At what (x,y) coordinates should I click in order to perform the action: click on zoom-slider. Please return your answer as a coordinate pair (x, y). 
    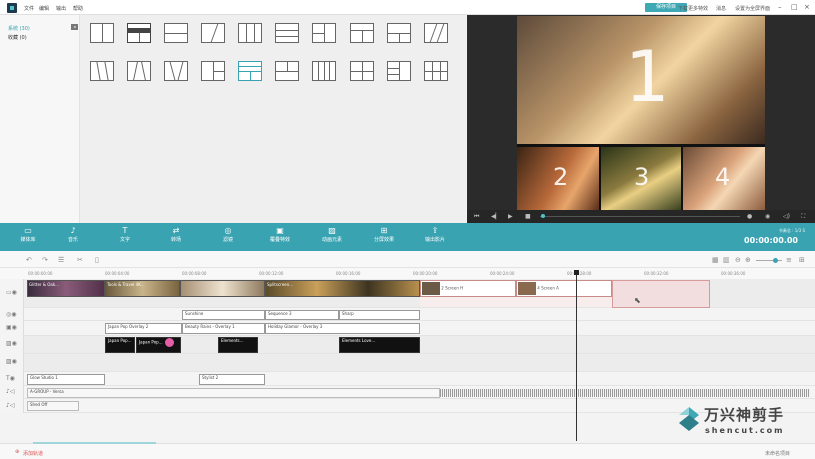
    Looking at the image, I should click on (769, 260).